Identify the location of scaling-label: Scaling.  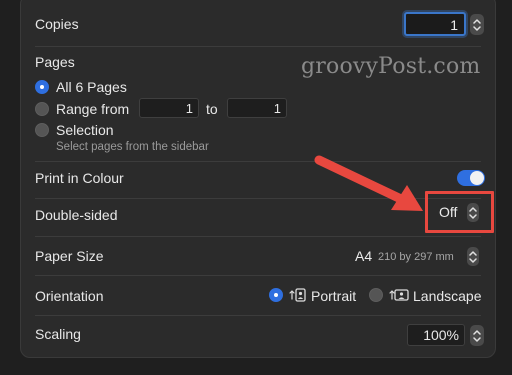
(58, 334).